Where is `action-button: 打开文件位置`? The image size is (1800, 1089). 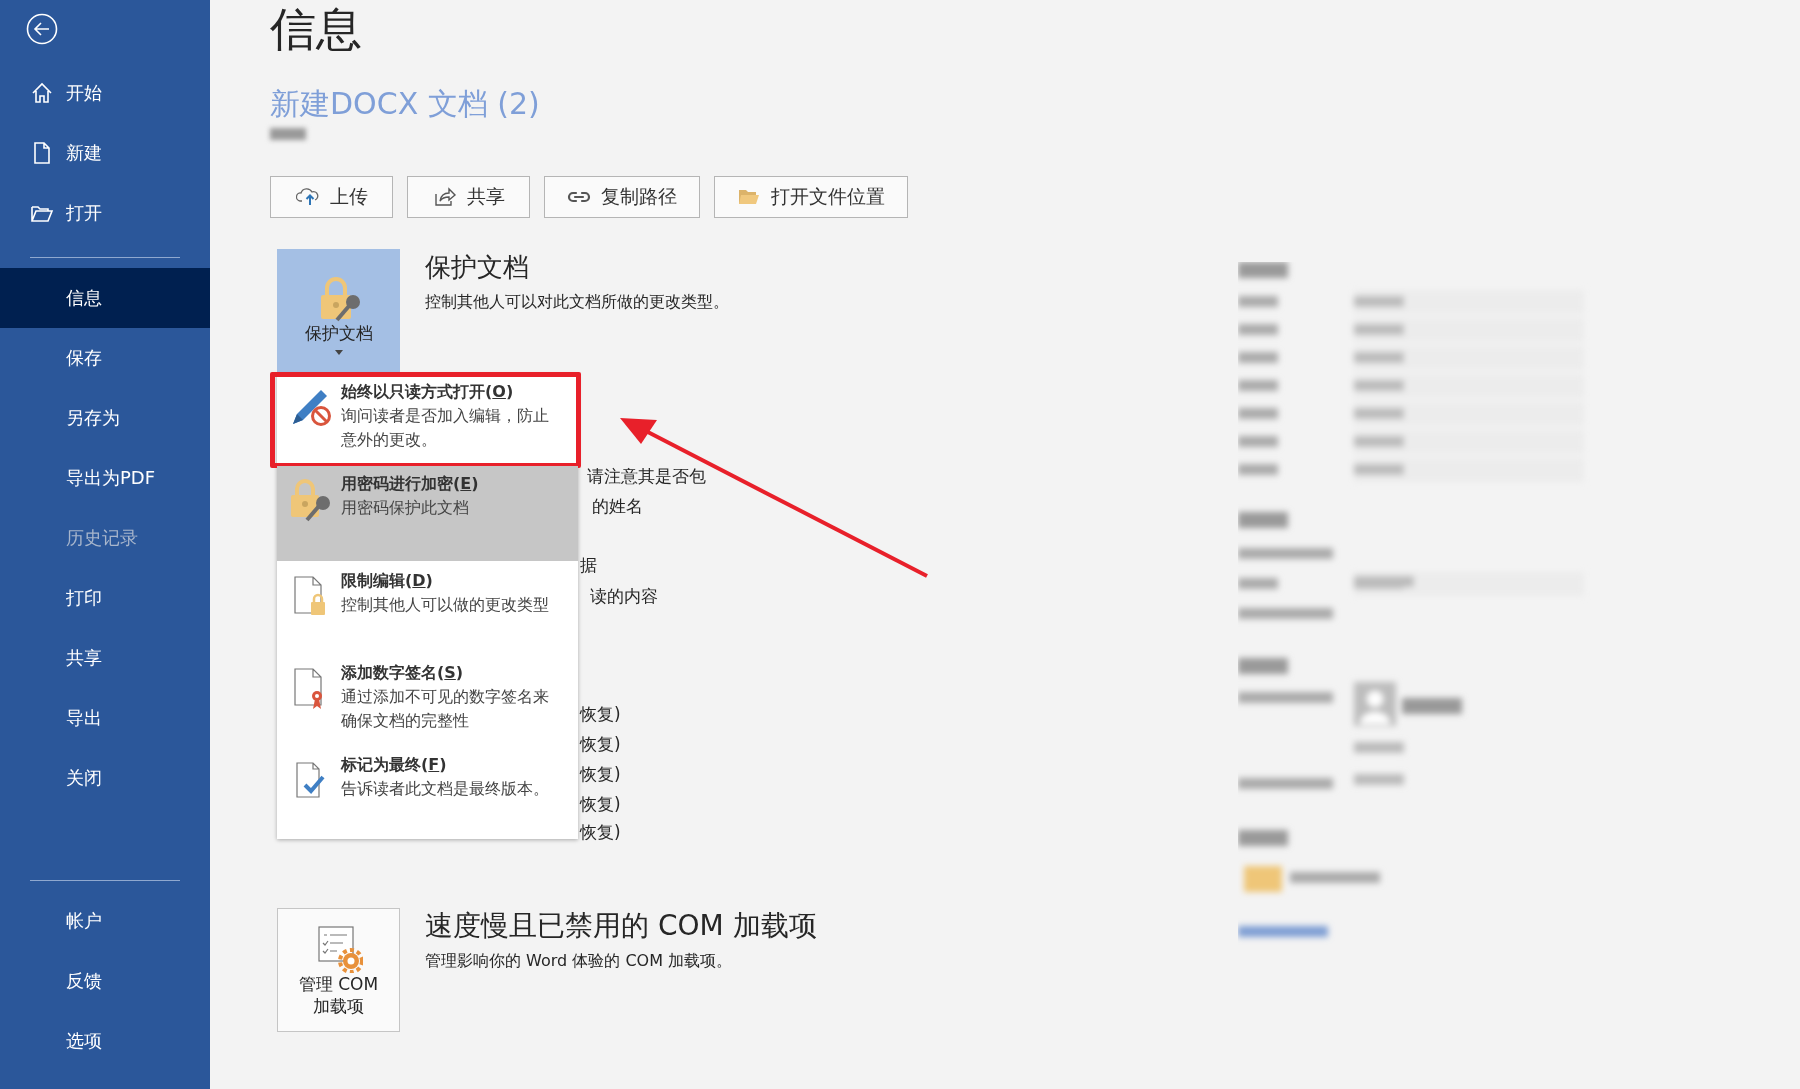
action-button: 打开文件位置 is located at coordinates (811, 197).